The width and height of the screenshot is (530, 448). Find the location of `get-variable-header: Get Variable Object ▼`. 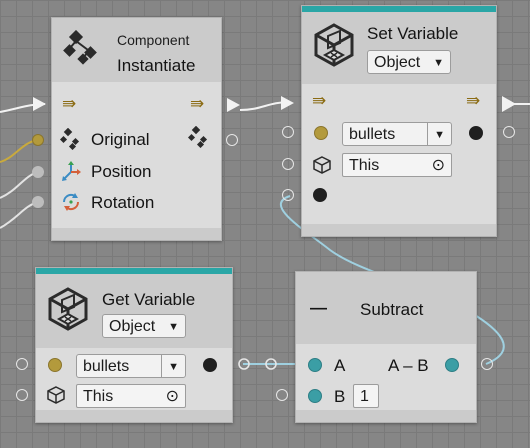

get-variable-header: Get Variable Object ▼ is located at coordinates (134, 311).